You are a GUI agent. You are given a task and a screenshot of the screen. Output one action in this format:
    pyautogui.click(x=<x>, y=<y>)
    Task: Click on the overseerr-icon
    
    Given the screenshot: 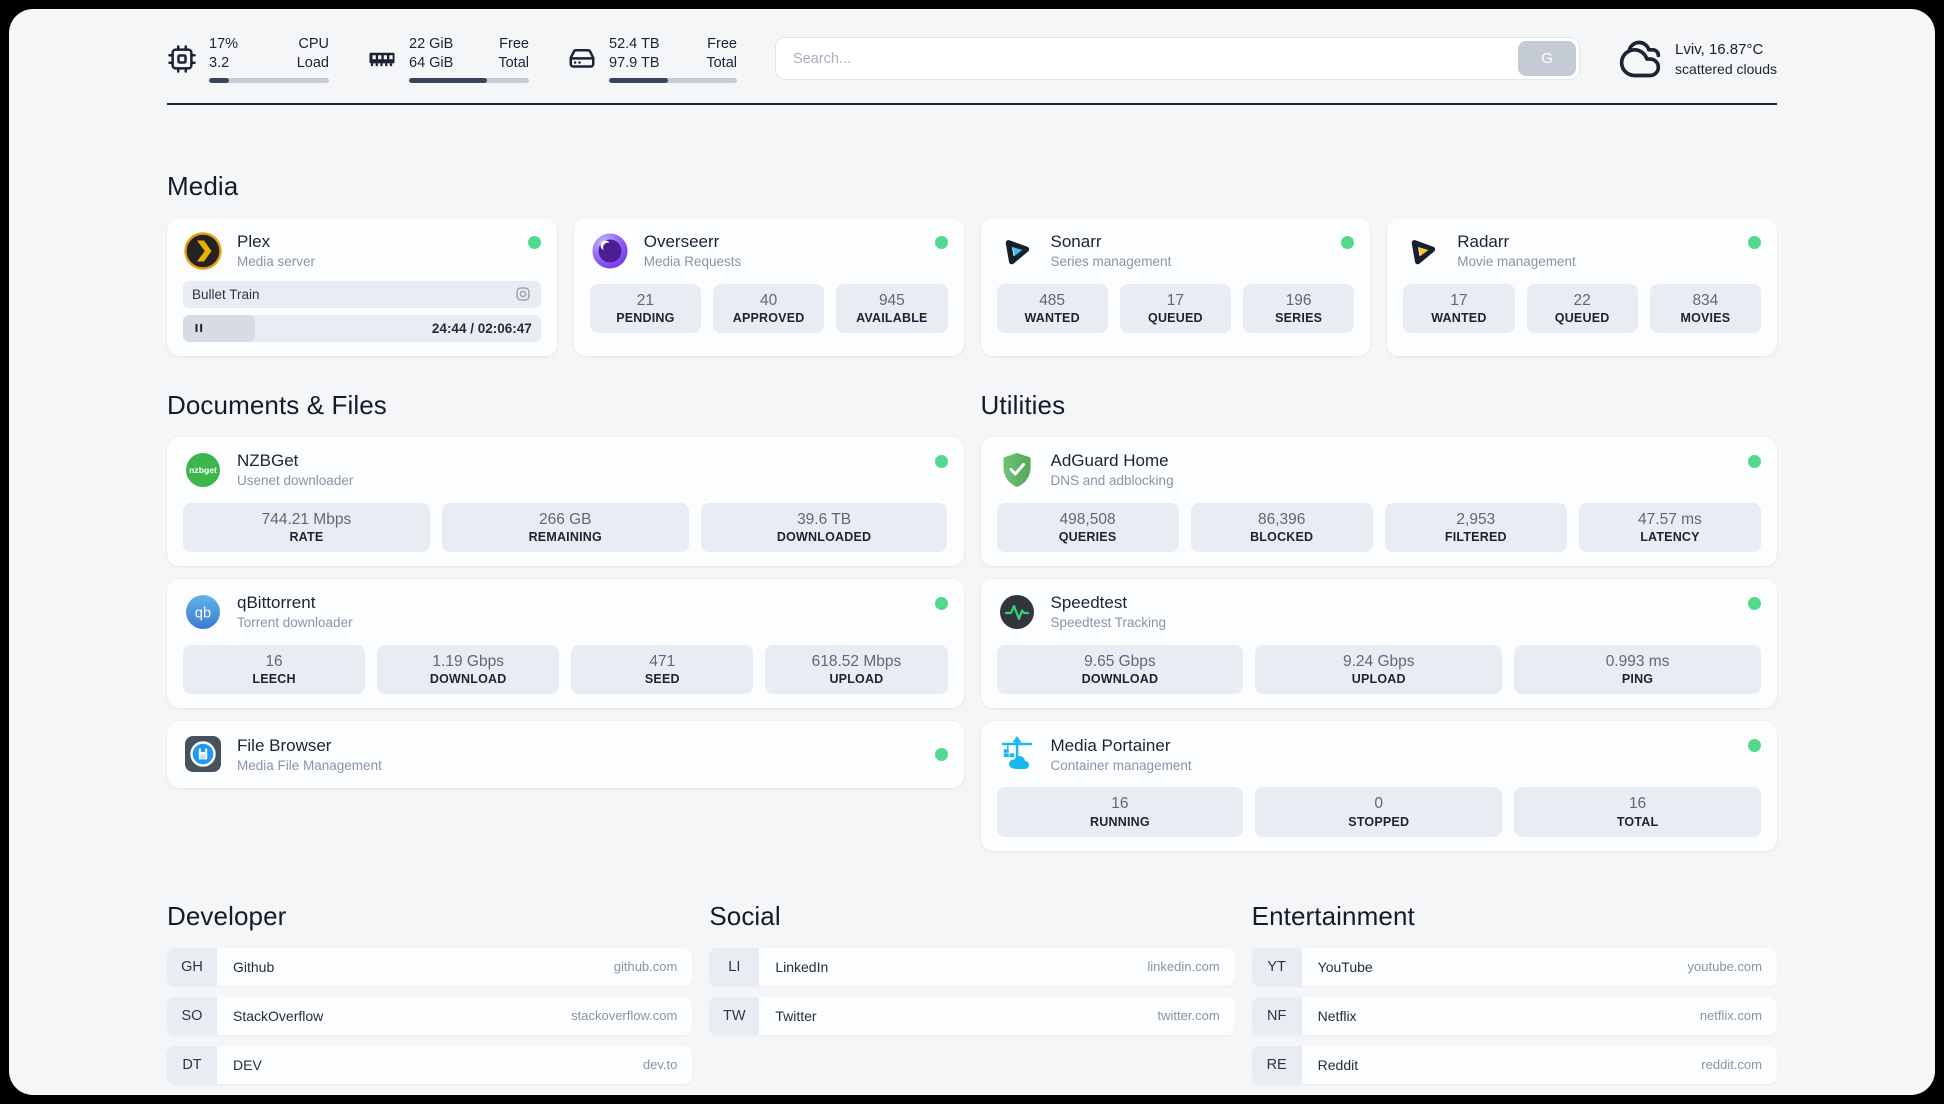 What is the action you would take?
    pyautogui.click(x=610, y=251)
    